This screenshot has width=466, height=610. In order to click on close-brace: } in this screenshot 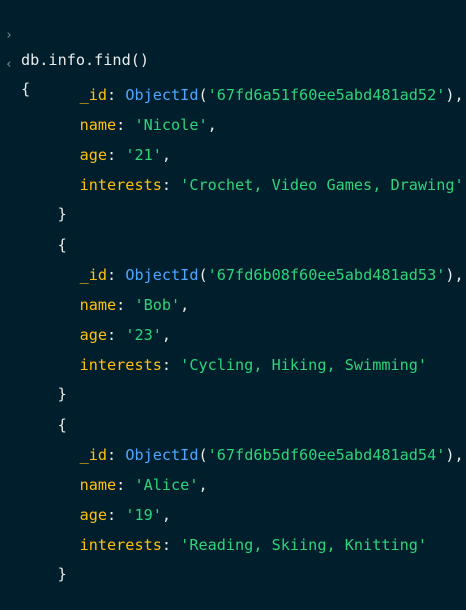, I will do `click(62, 574)`.